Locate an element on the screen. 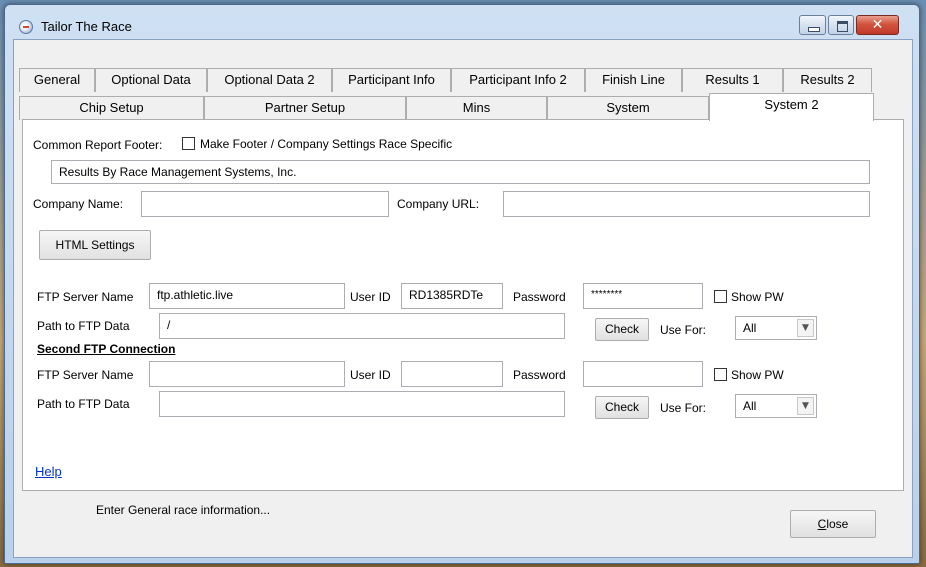 The width and height of the screenshot is (926, 567). window-title: Tailor The Race is located at coordinates (86, 26).